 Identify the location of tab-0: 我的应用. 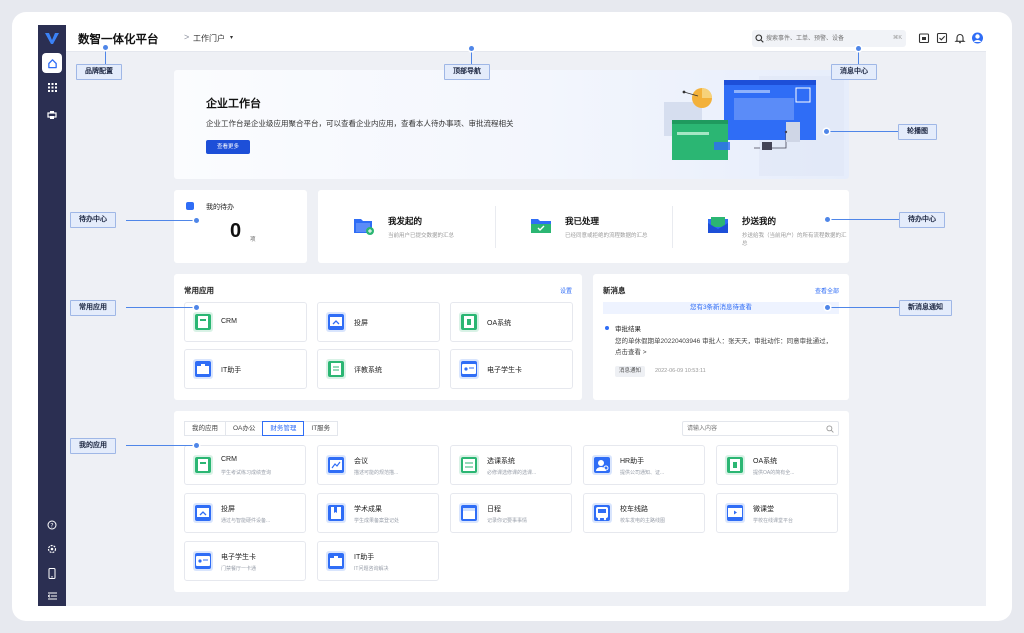
(205, 428).